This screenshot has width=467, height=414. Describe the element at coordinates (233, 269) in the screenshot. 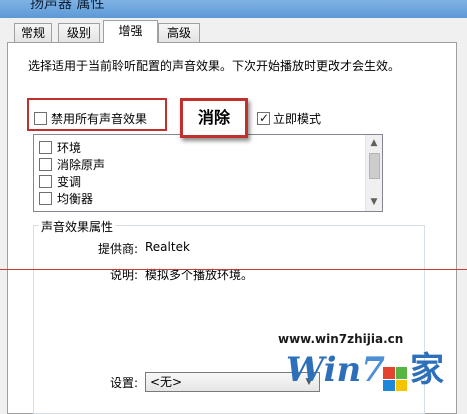

I see `annotation-line` at that location.